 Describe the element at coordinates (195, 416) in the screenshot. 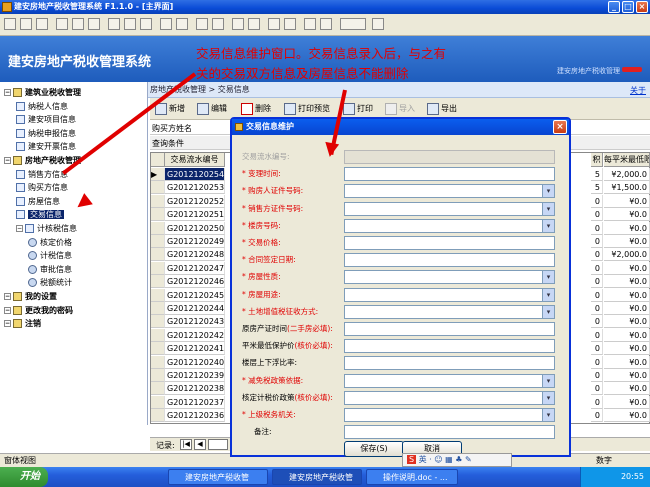

I see `table-cell: G2012120236` at that location.